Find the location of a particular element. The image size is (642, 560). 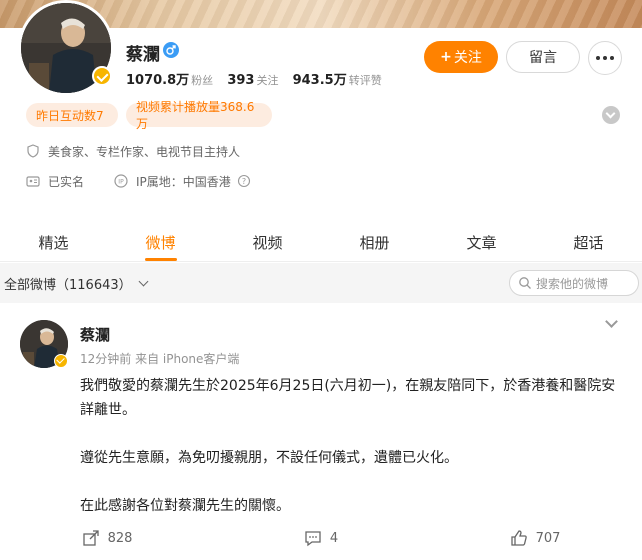

post-menu-chevron-icon is located at coordinates (611, 321).